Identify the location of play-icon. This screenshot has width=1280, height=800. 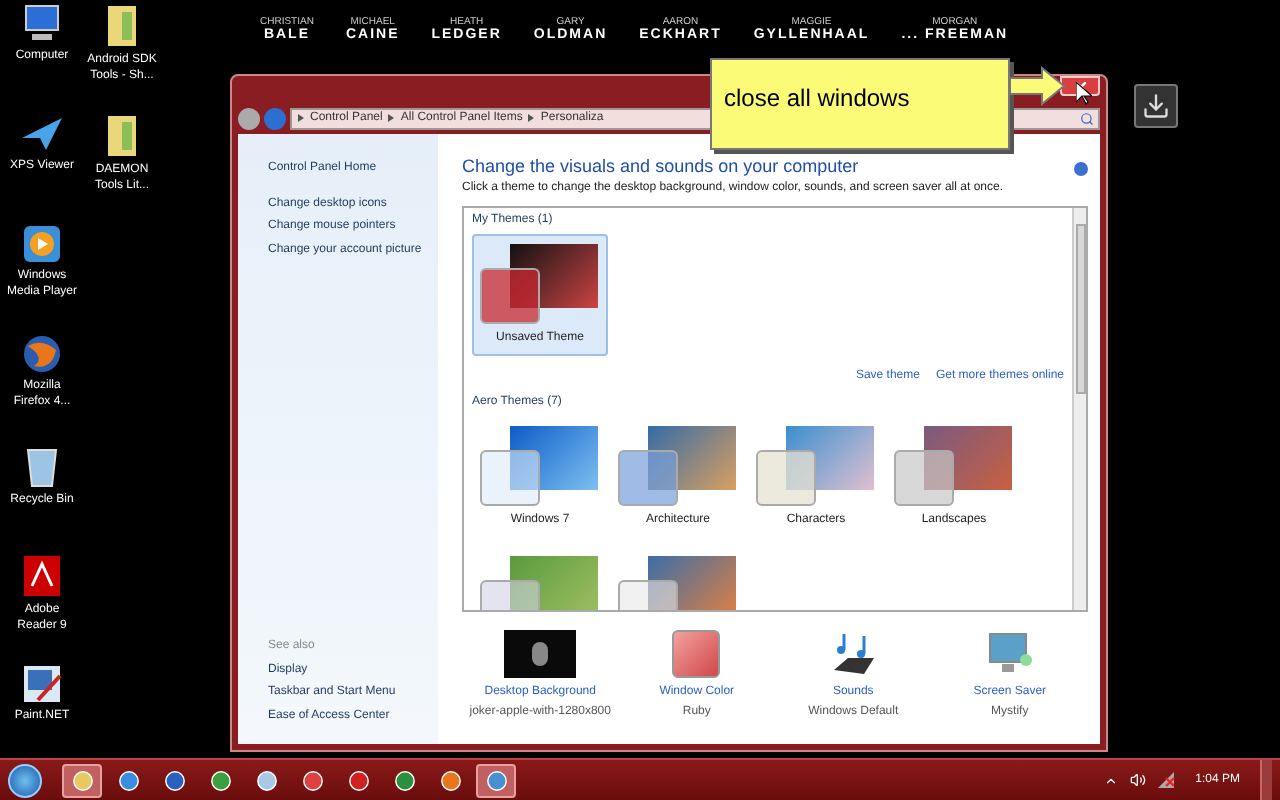
(42, 244).